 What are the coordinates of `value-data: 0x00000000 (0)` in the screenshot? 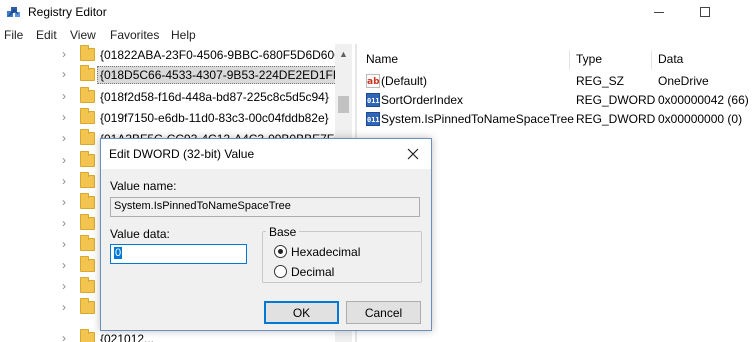 It's located at (700, 119).